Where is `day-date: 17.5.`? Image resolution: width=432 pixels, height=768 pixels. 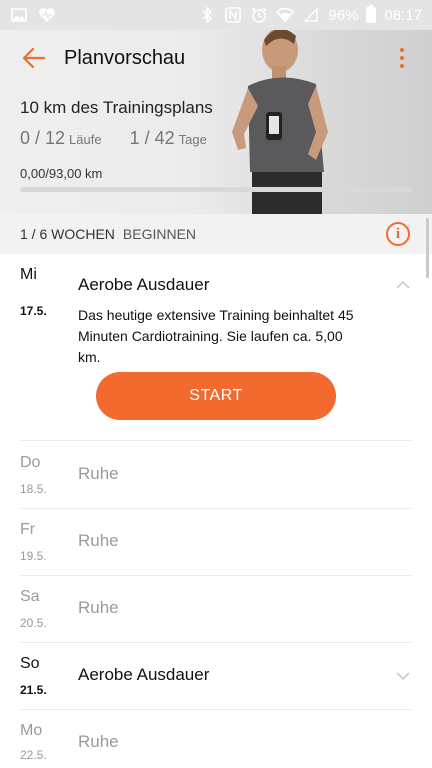
day-date: 17.5. is located at coordinates (33, 311).